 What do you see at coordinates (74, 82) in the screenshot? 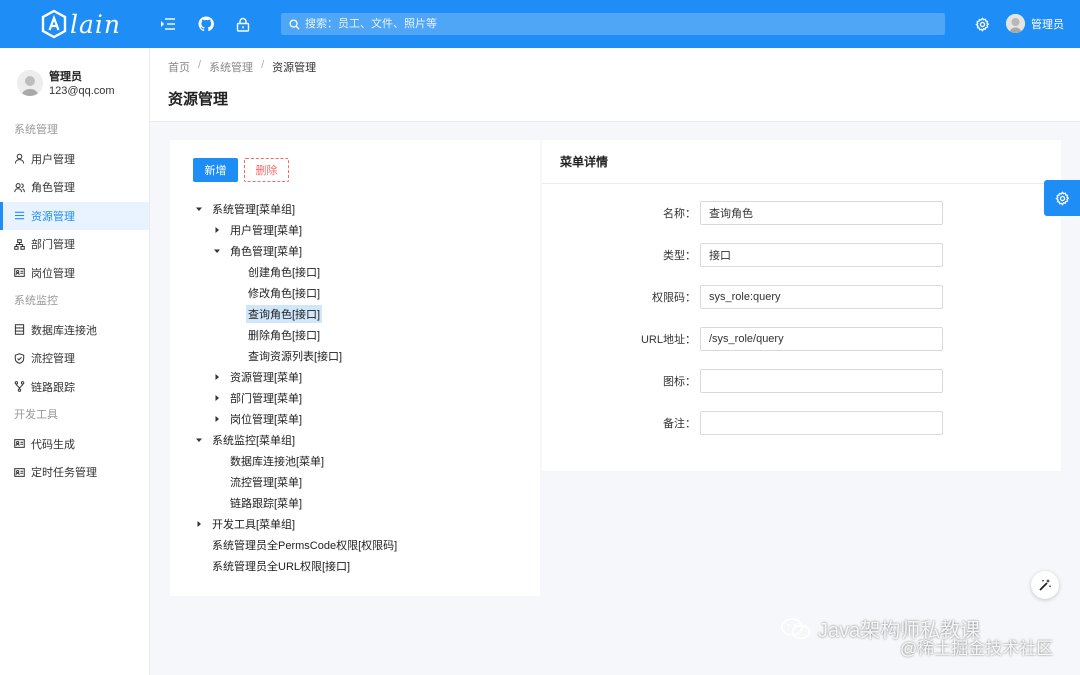
I see `sidebar-user-card: 管理员 123@qq.com` at bounding box center [74, 82].